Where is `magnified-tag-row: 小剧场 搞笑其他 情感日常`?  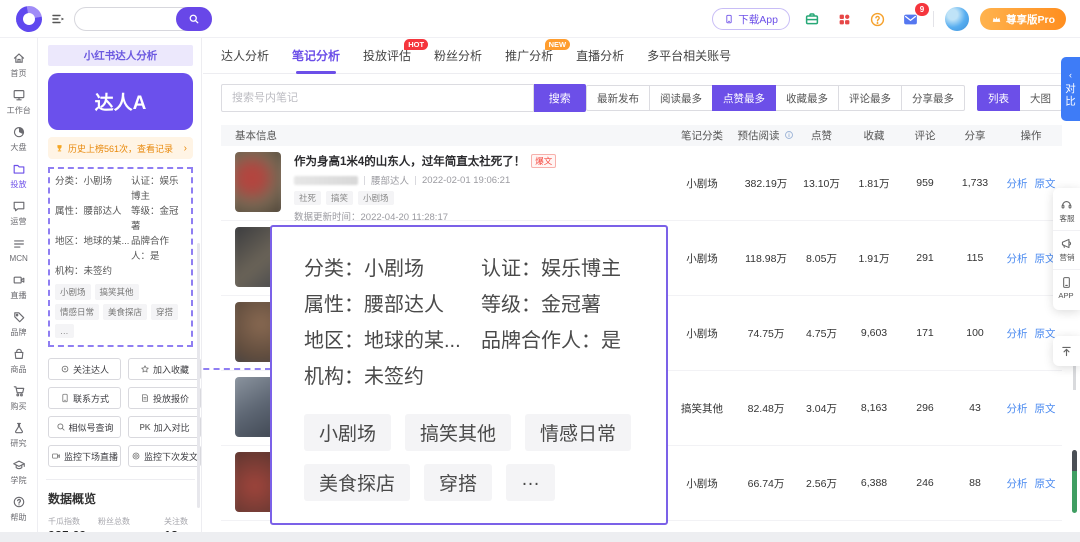
magnified-tag-row: 小剧场 搞笑其他 情感日常 is located at coordinates (475, 432).